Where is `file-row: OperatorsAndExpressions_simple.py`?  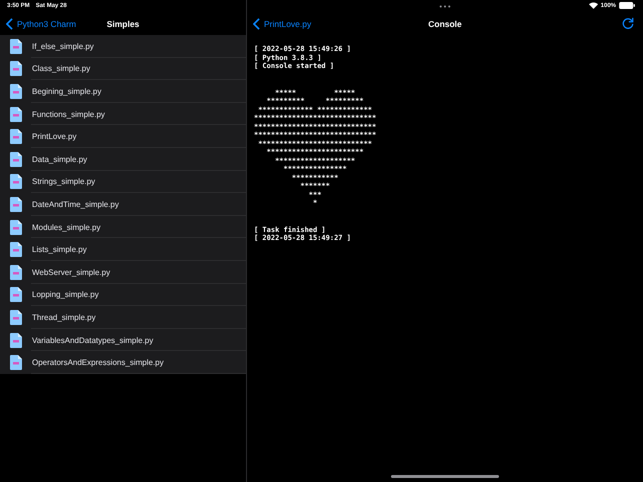
file-row: OperatorsAndExpressions_simple.py is located at coordinates (123, 362).